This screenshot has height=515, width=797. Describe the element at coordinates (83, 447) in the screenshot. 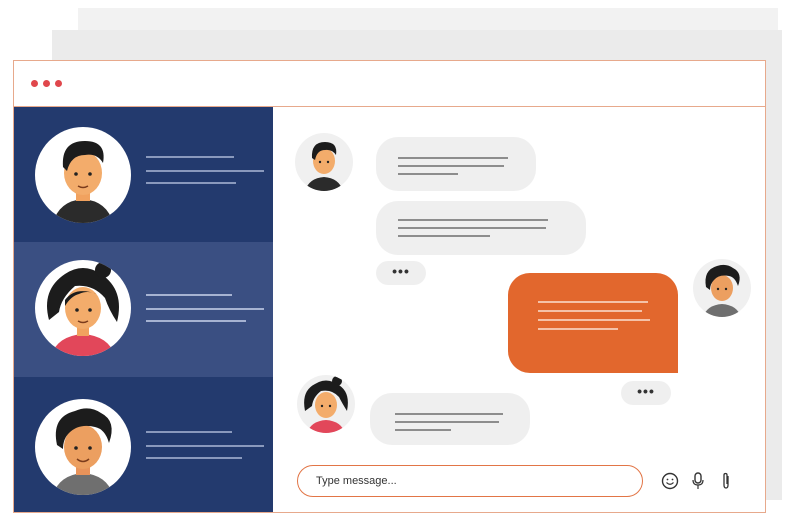

I see `man-curly-hair-avatar` at that location.